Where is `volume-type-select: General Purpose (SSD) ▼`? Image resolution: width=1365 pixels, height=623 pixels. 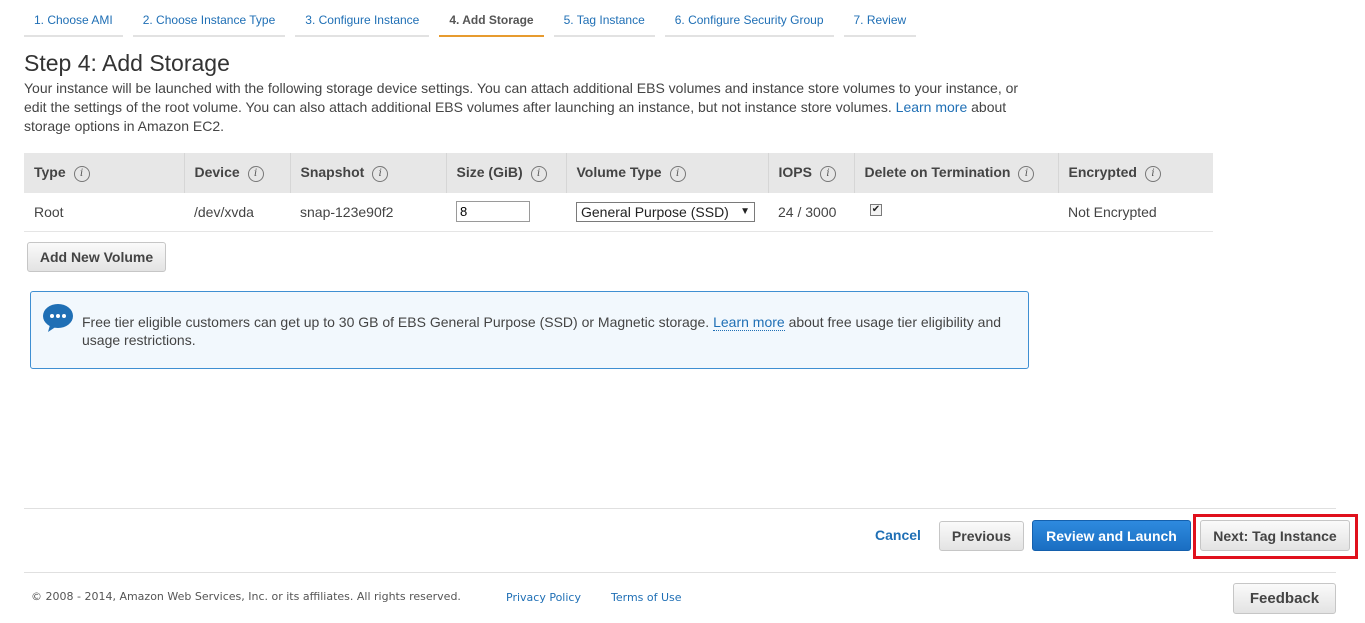
volume-type-select: General Purpose (SSD) ▼ is located at coordinates (665, 211).